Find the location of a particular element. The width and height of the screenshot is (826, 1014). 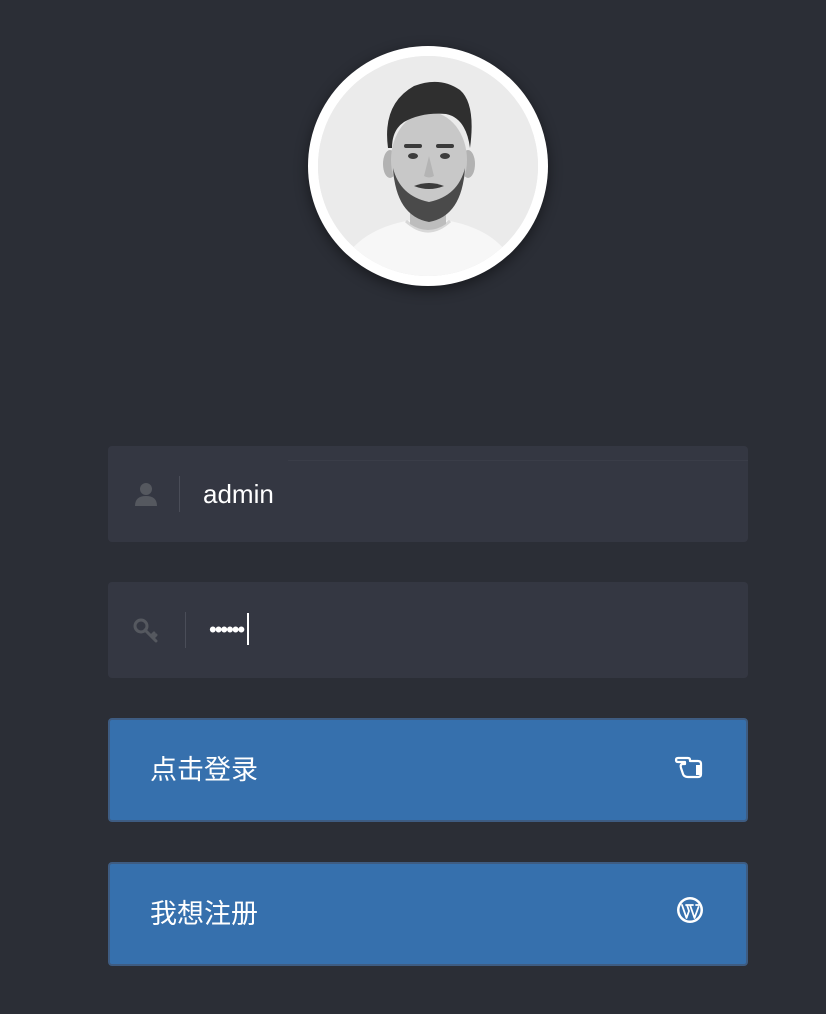

register-button: 我想注册 is located at coordinates (428, 914).